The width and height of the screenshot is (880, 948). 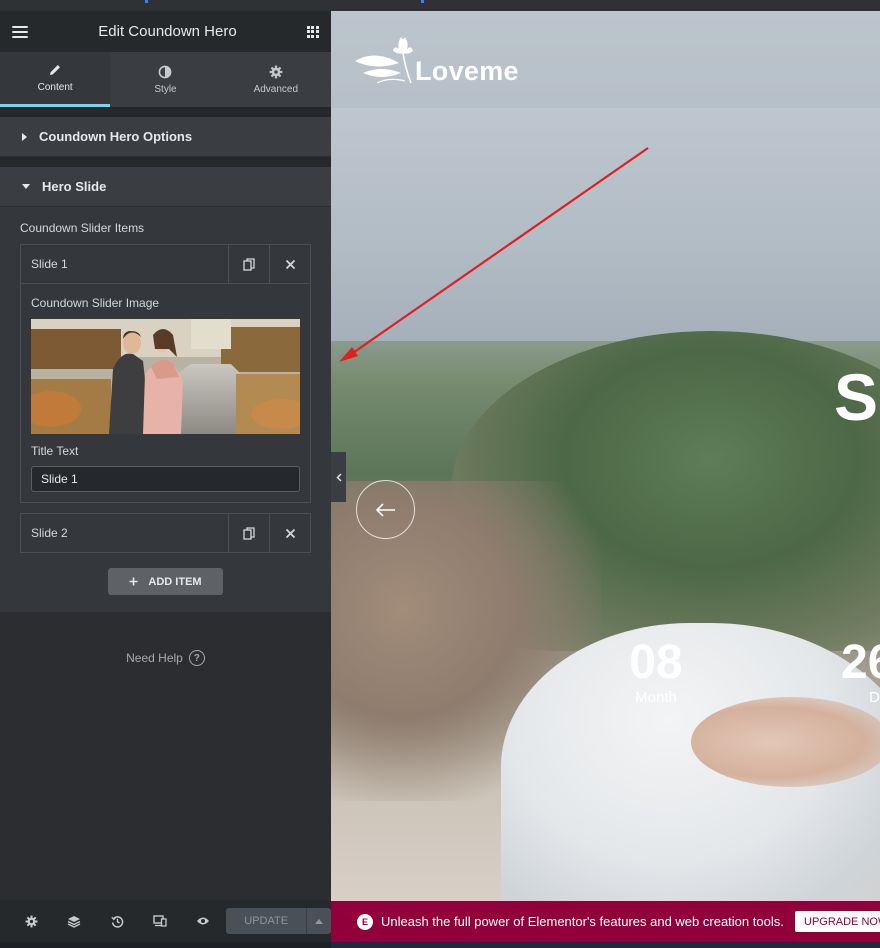 I want to click on upgrade-now-button: UPGRADE NOW, so click(x=837, y=921).